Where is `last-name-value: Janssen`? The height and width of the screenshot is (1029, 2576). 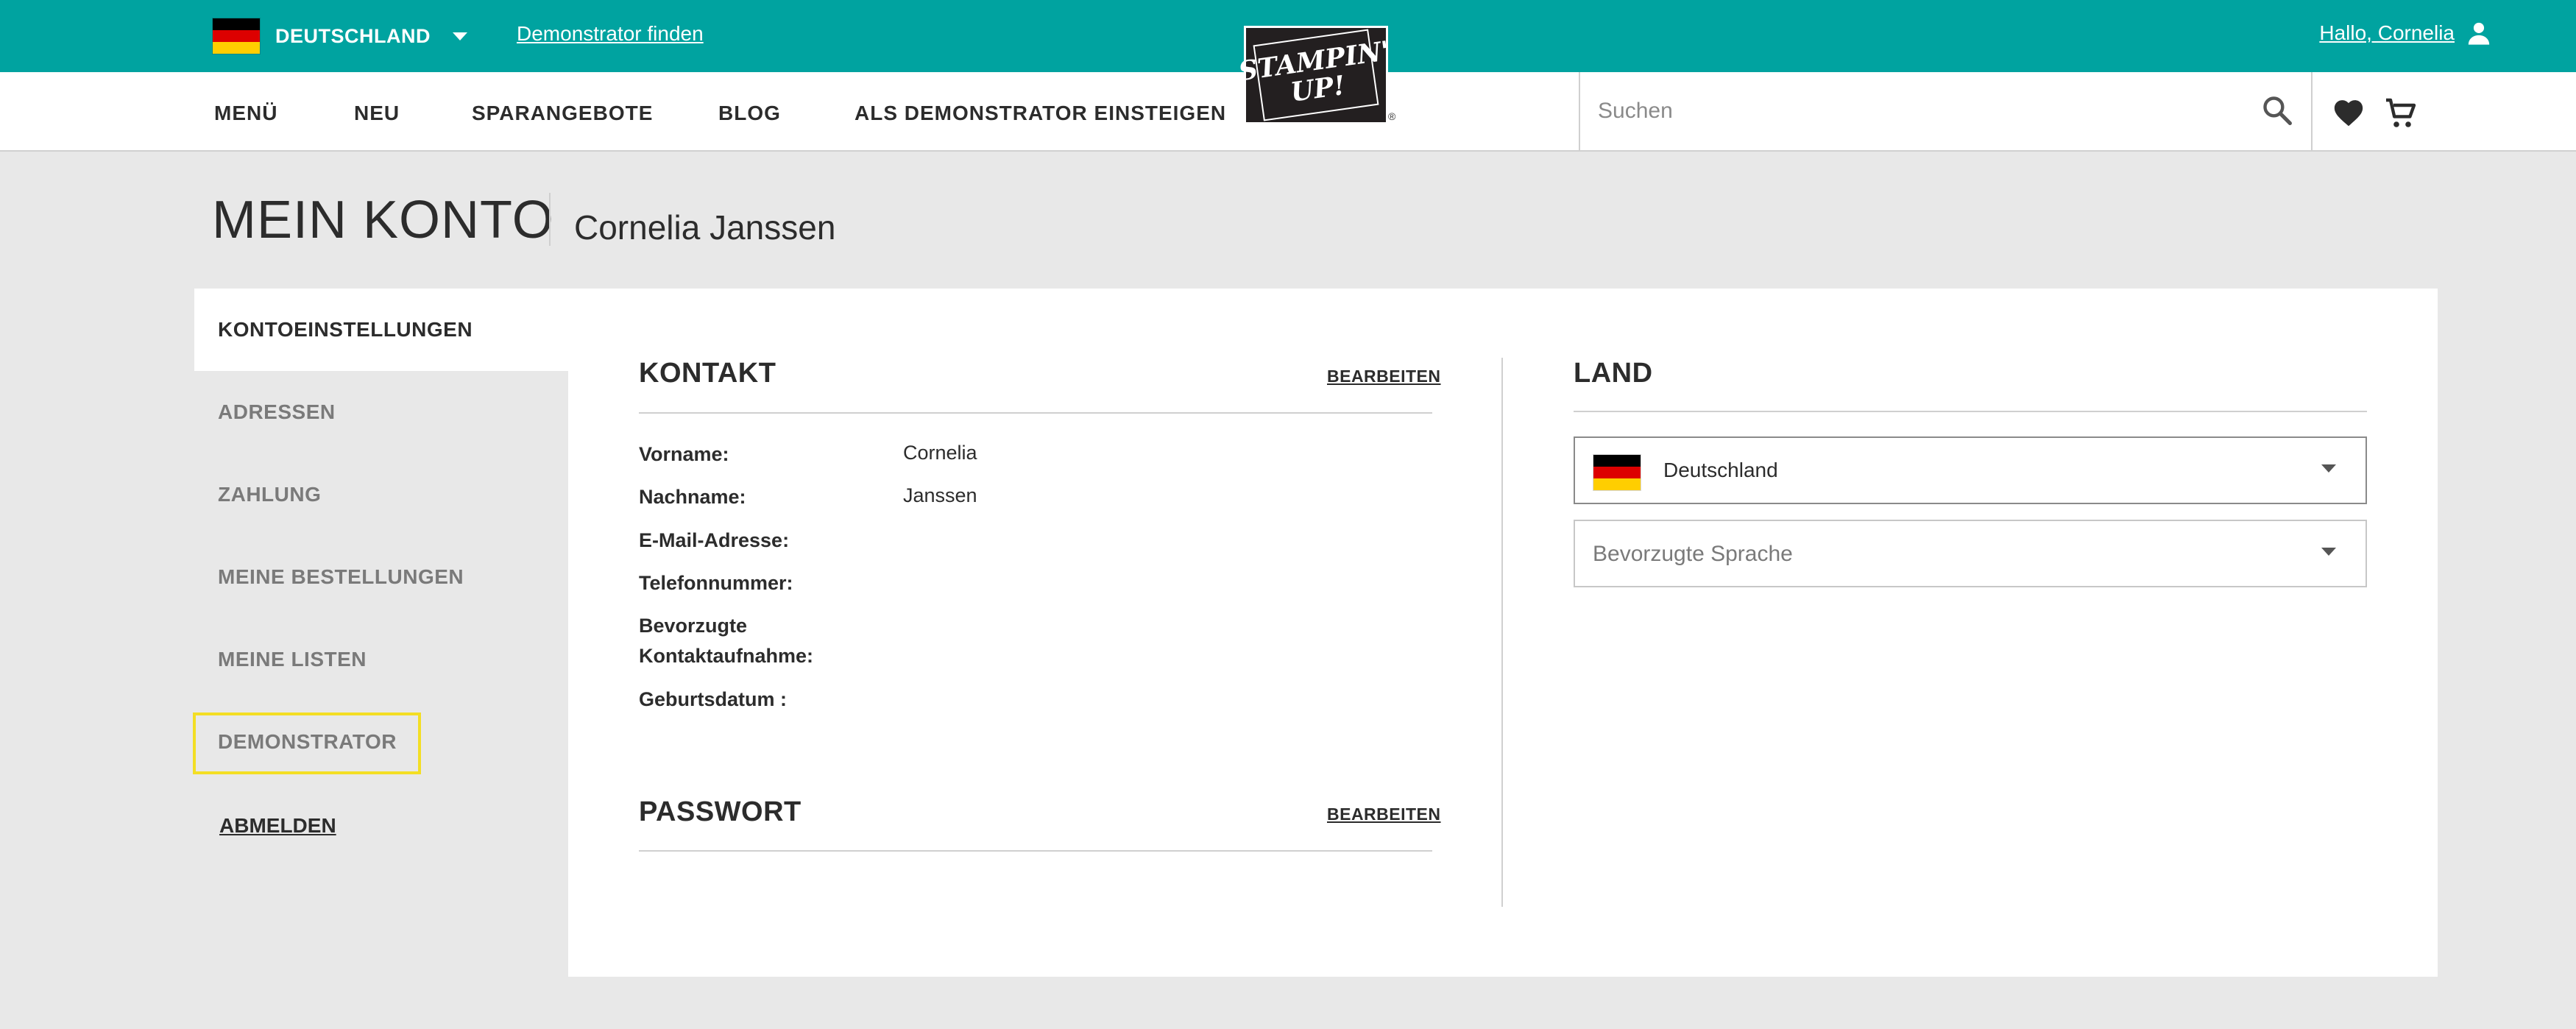 last-name-value: Janssen is located at coordinates (940, 495).